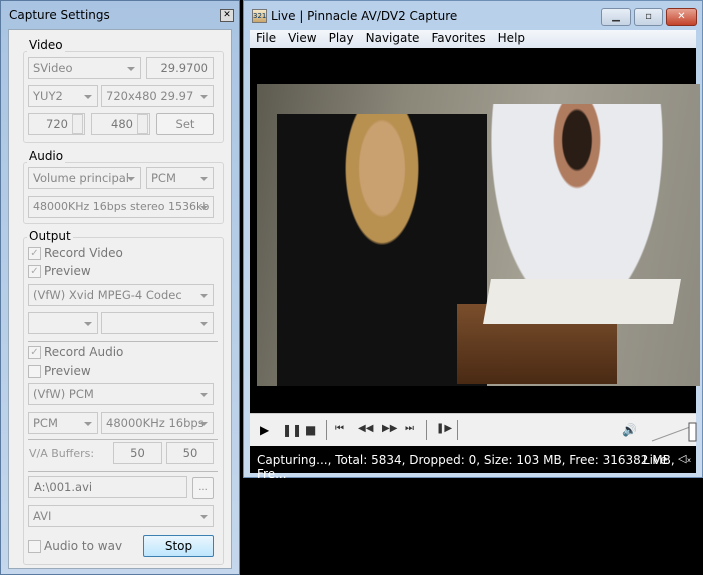 This screenshot has height=575, width=703. Describe the element at coordinates (59, 15) in the screenshot. I see `window-title: Capture Settings` at that location.